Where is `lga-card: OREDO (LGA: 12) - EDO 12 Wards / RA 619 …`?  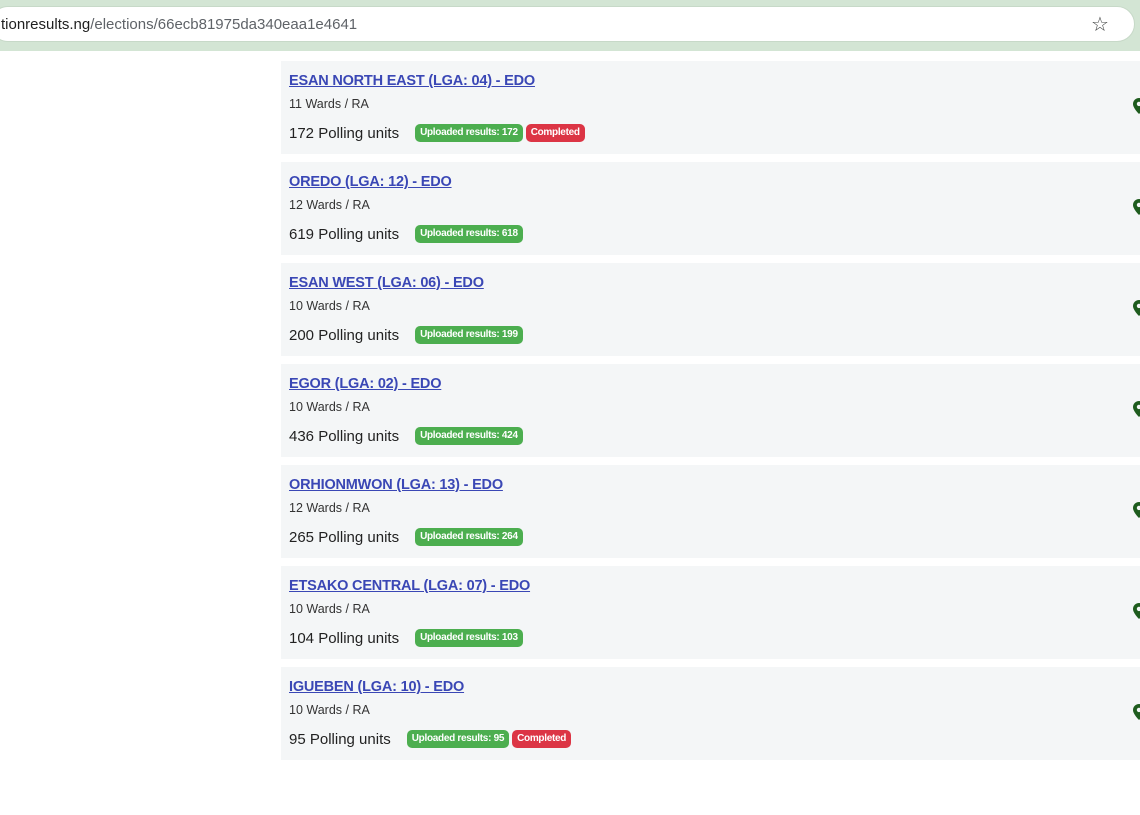
lga-card: OREDO (LGA: 12) - EDO 12 Wards / RA 619 … is located at coordinates (710, 208).